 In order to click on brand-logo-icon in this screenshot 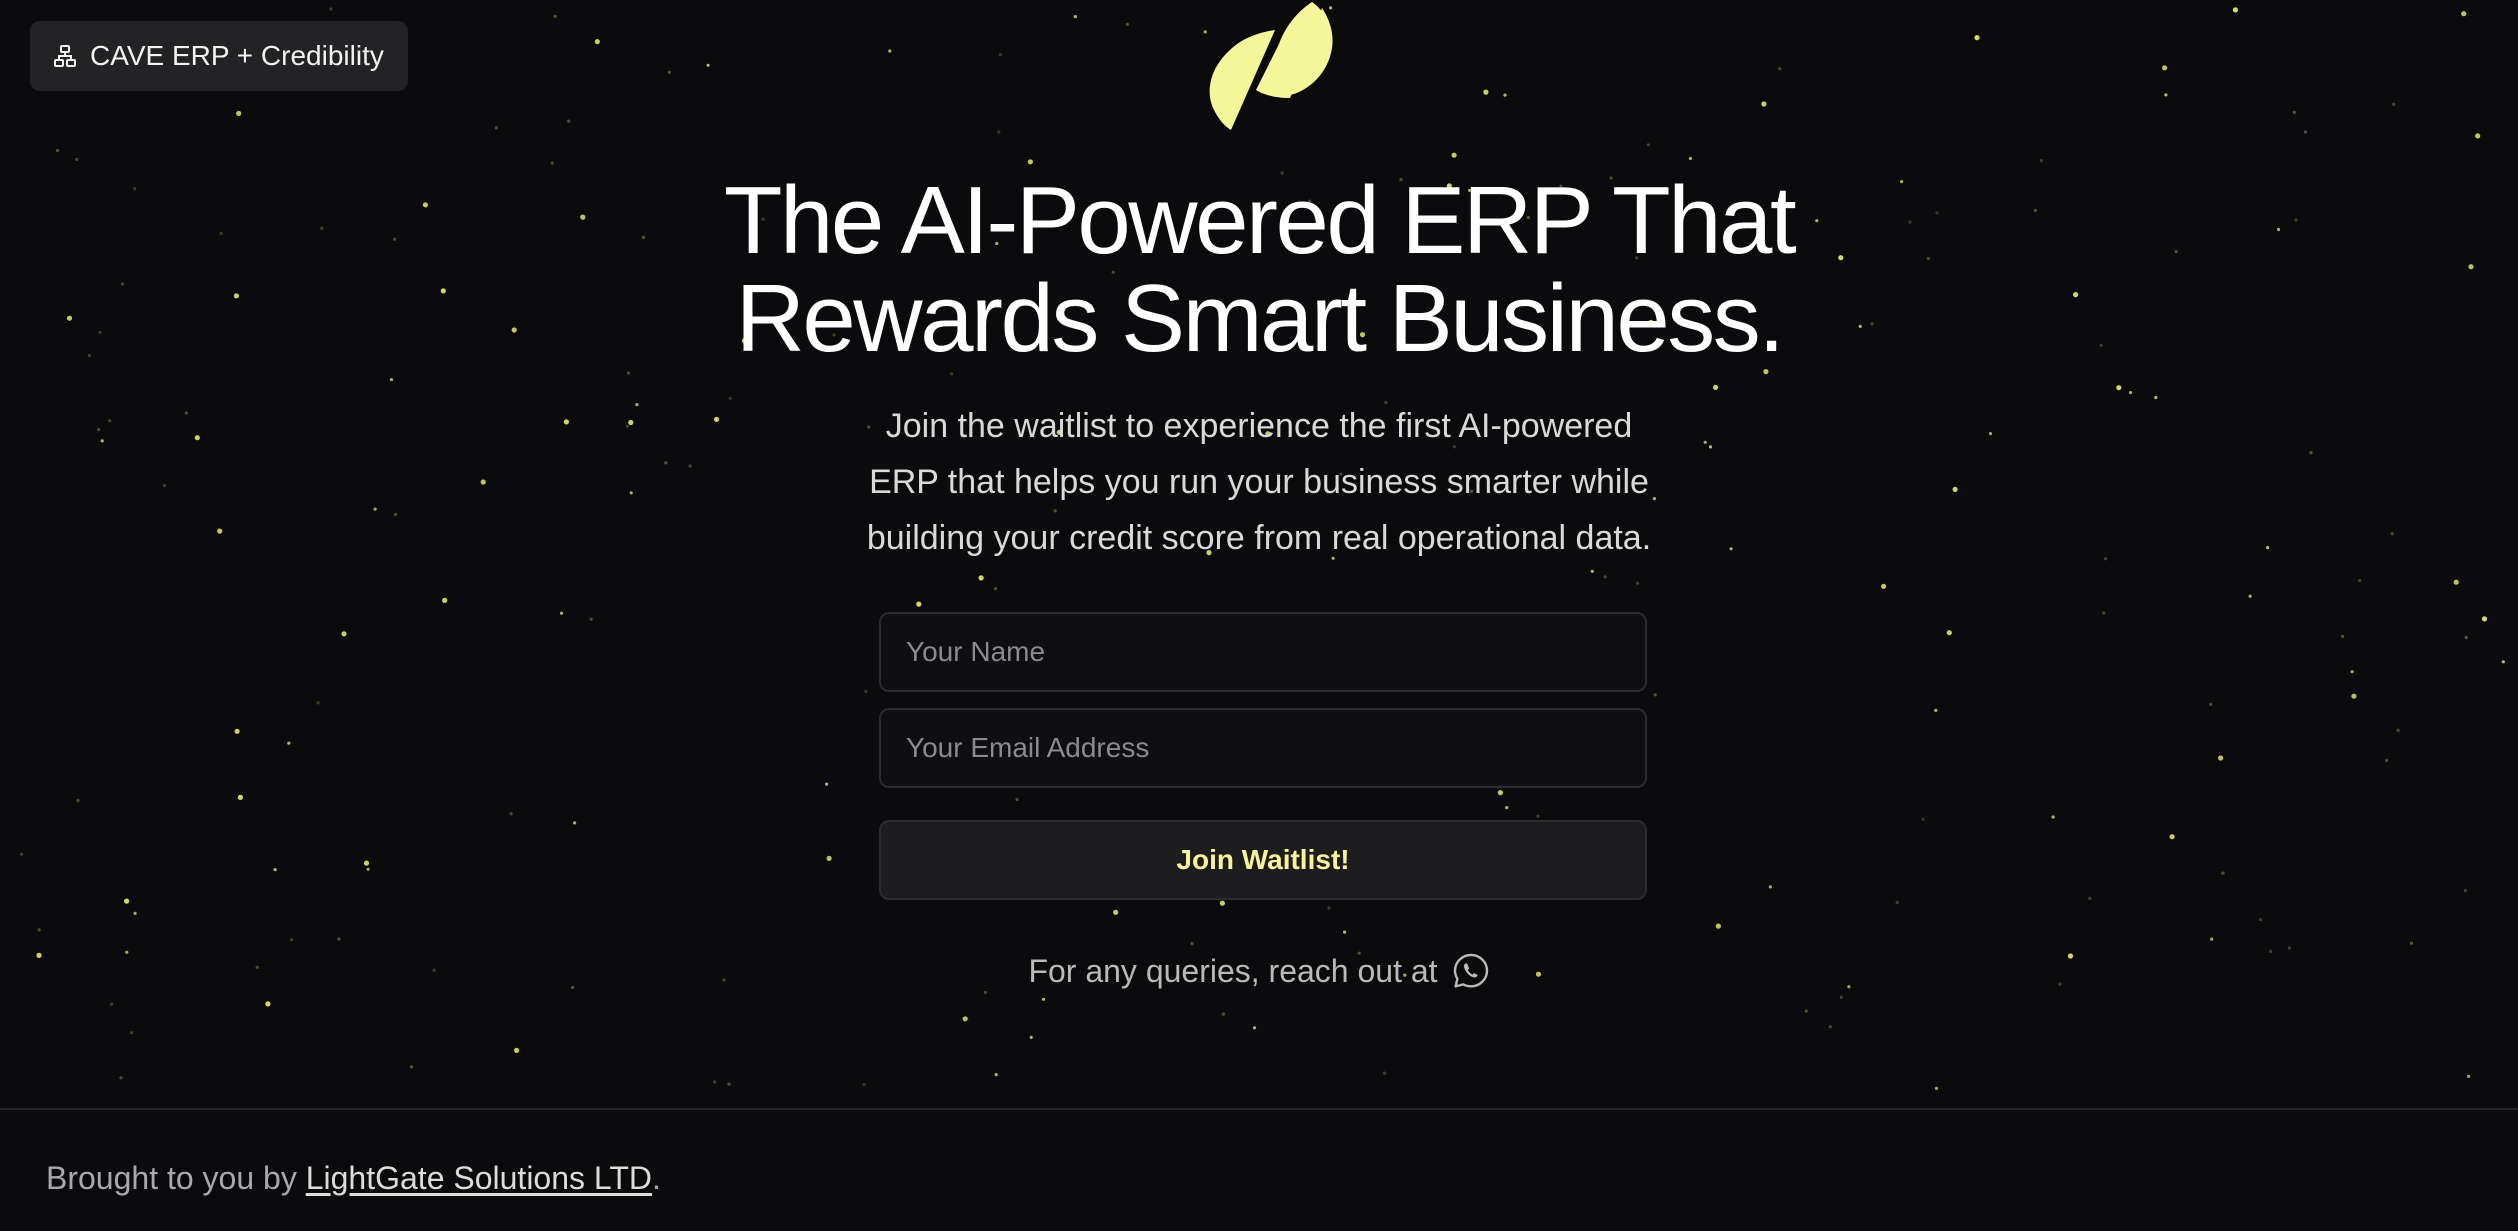, I will do `click(1271, 66)`.